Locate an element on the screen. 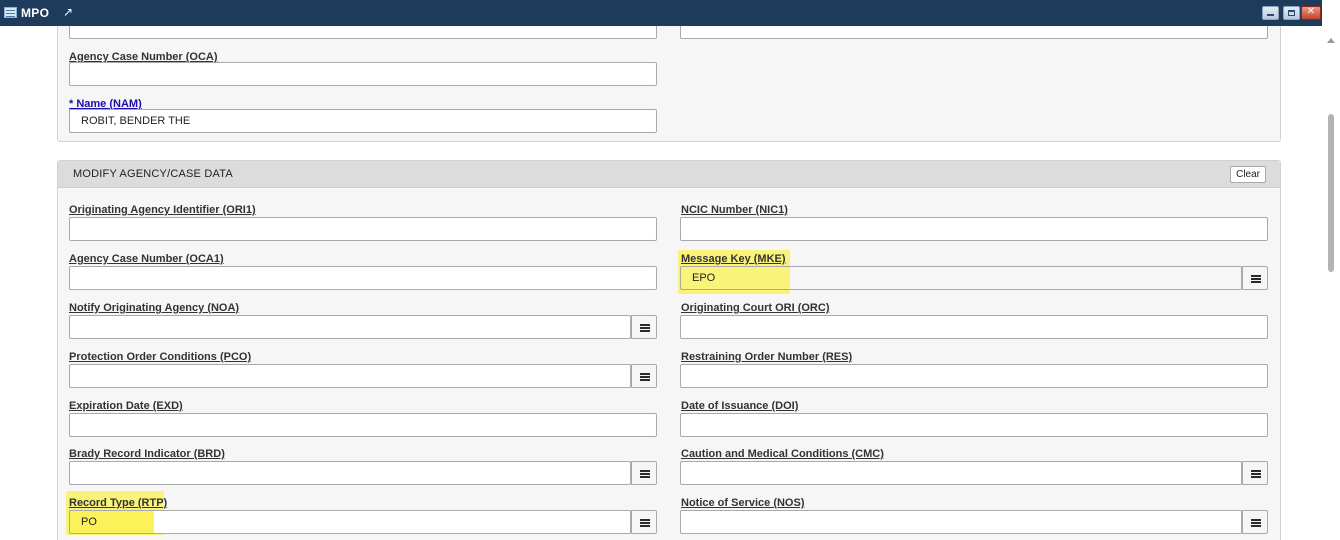 Image resolution: width=1340 pixels, height=540 pixels. oca1-label: Agency Case Number (OCA1) is located at coordinates (146, 259).